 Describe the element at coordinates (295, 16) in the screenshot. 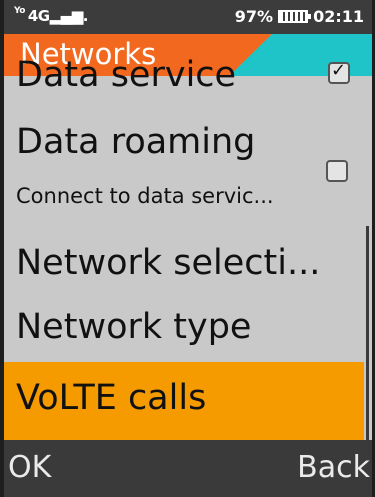

I see `battery-icon` at that location.